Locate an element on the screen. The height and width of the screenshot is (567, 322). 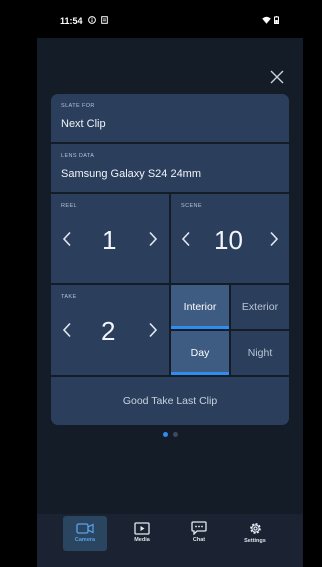
exterior-toggle: Exterior is located at coordinates (260, 307).